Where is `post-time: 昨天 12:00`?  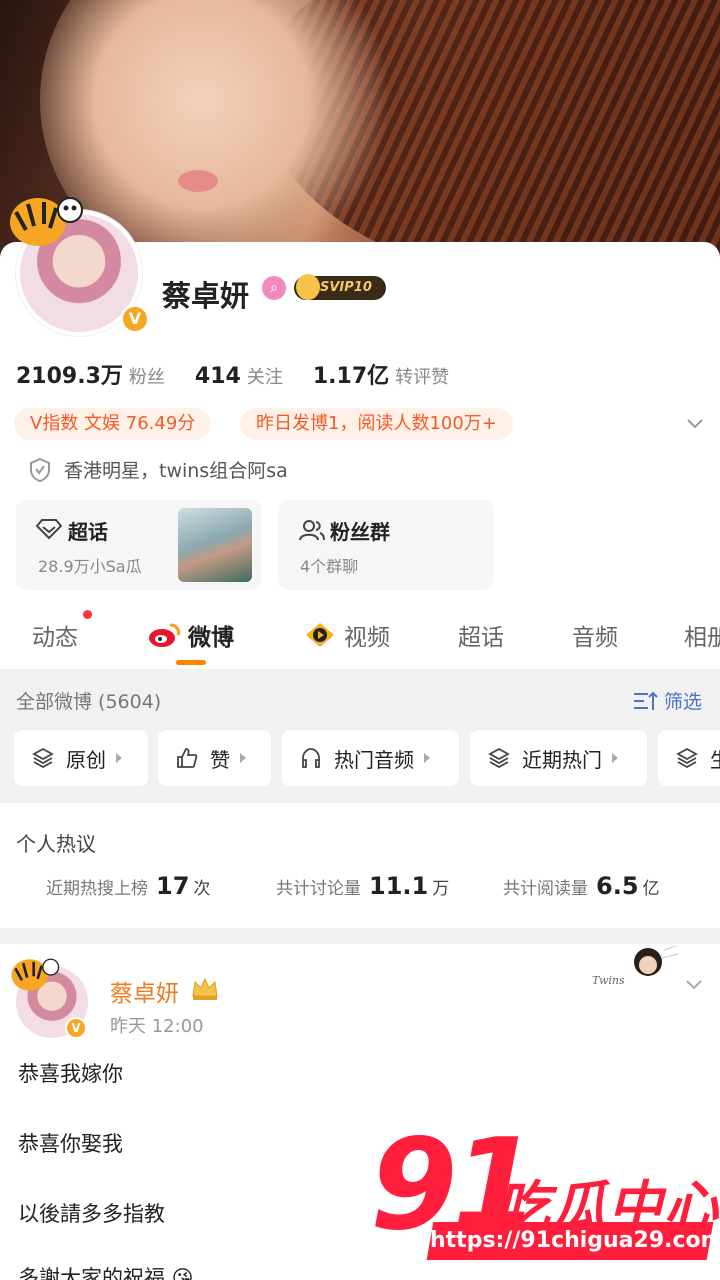 post-time: 昨天 12:00 is located at coordinates (157, 1026).